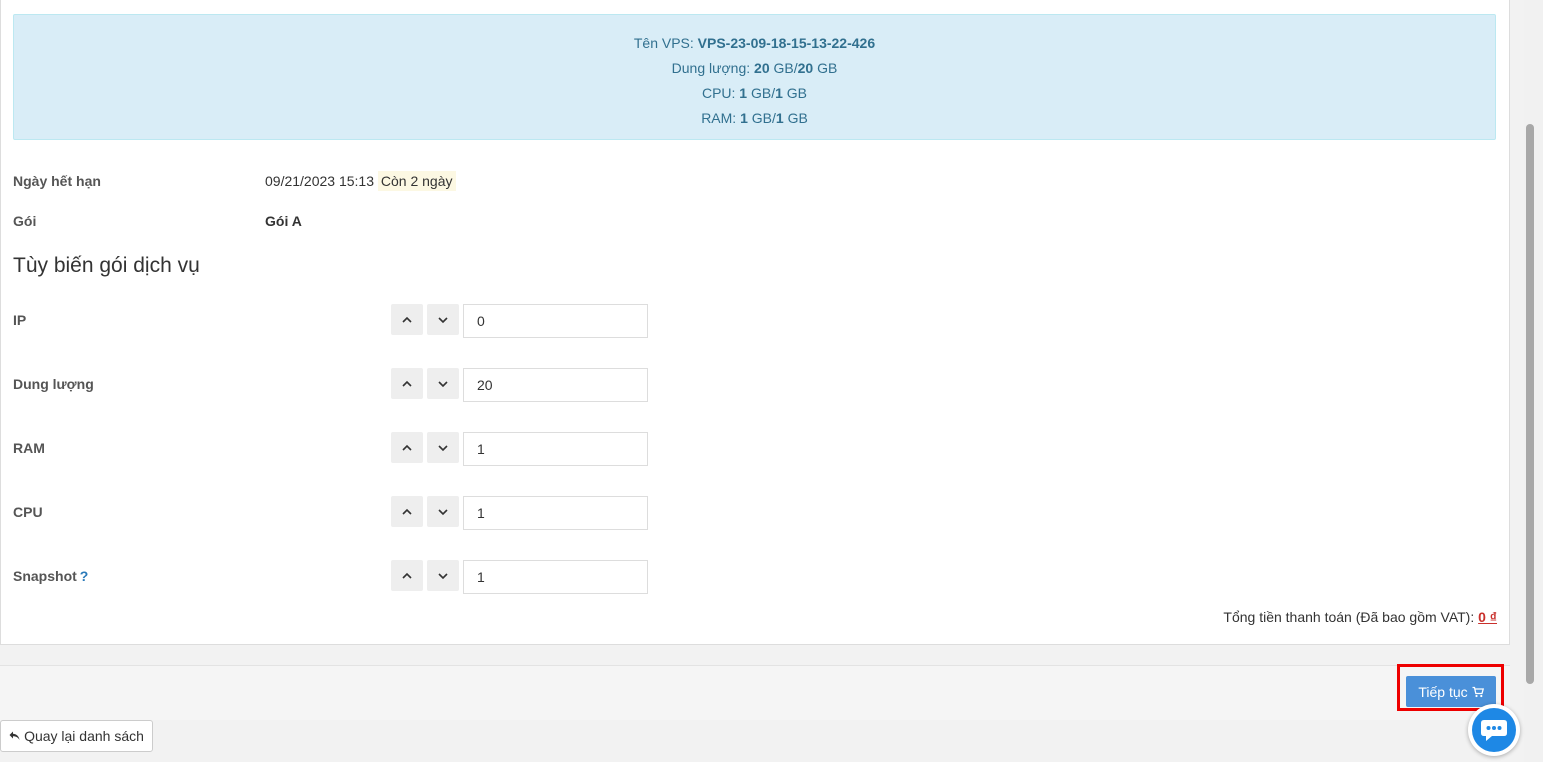 This screenshot has width=1543, height=762. What do you see at coordinates (1478, 691) in the screenshot?
I see `cart-icon` at bounding box center [1478, 691].